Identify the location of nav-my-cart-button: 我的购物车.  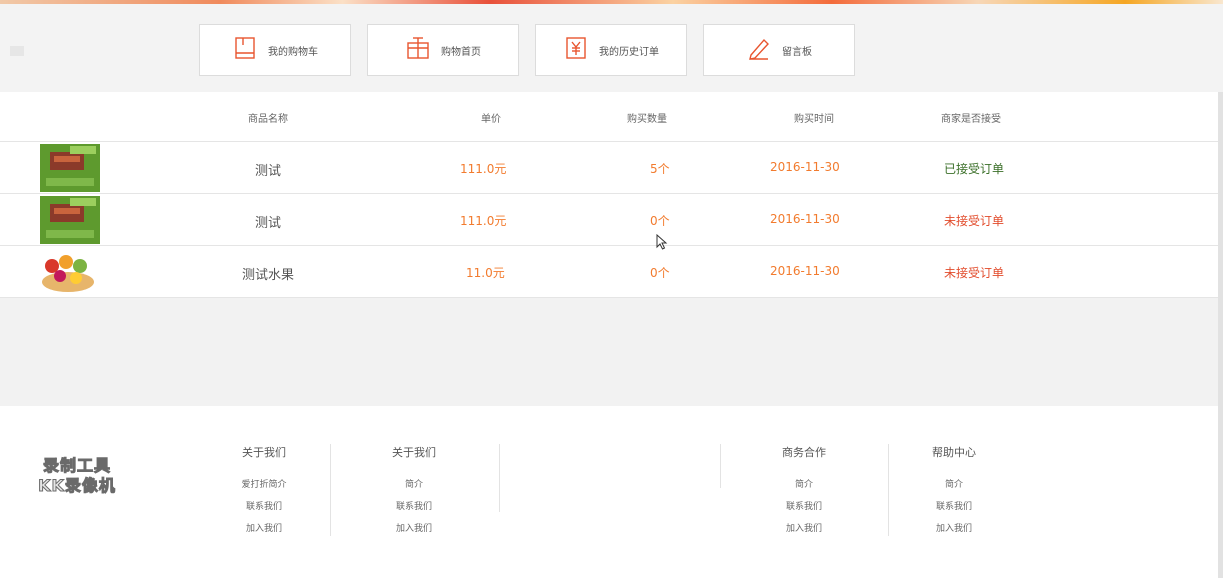
(275, 50).